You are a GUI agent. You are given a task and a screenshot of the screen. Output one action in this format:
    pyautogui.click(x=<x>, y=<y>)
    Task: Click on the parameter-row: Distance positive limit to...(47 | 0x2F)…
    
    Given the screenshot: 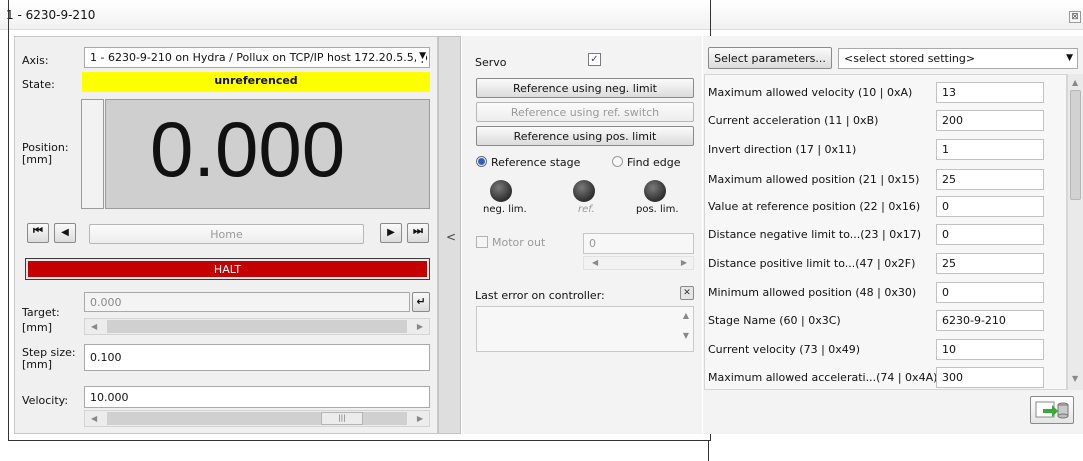 What is the action you would take?
    pyautogui.click(x=888, y=264)
    